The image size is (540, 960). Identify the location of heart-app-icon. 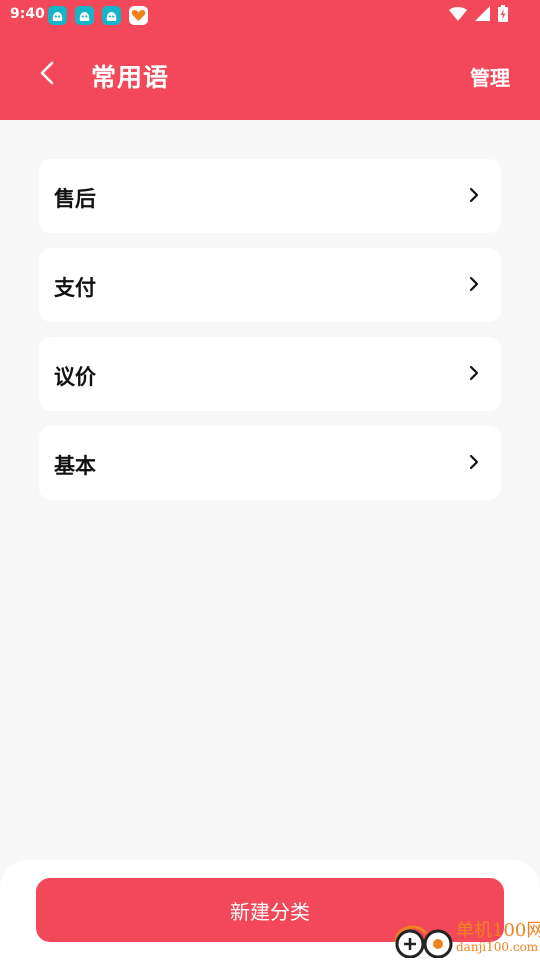
(138, 15).